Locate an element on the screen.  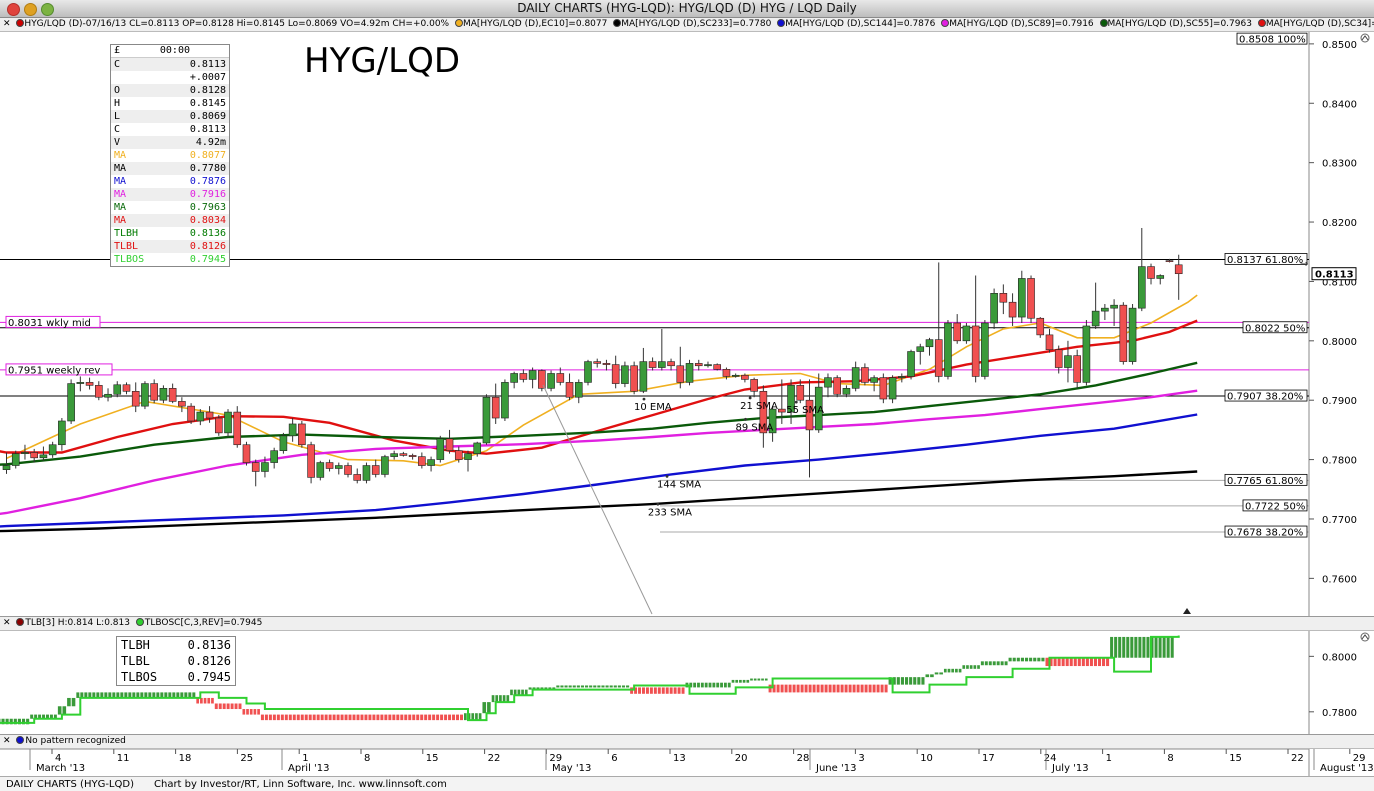
data-window-row: H 0.8145 is located at coordinates (170, 103).